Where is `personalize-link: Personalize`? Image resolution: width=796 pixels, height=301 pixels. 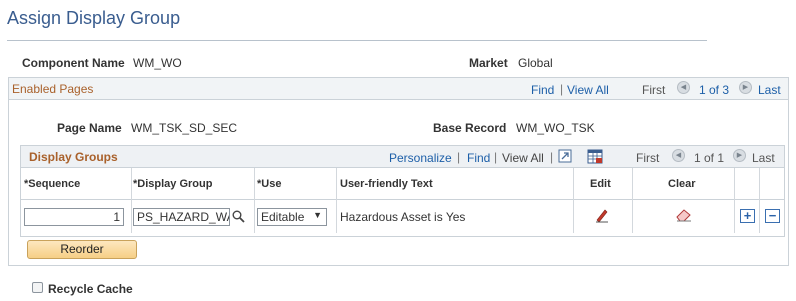
personalize-link: Personalize is located at coordinates (420, 158).